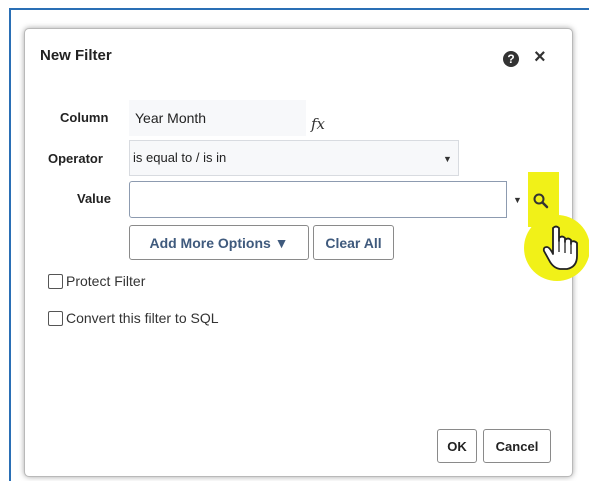 Image resolution: width=589 pixels, height=481 pixels. What do you see at coordinates (217, 118) in the screenshot?
I see `column-value: Year Month` at bounding box center [217, 118].